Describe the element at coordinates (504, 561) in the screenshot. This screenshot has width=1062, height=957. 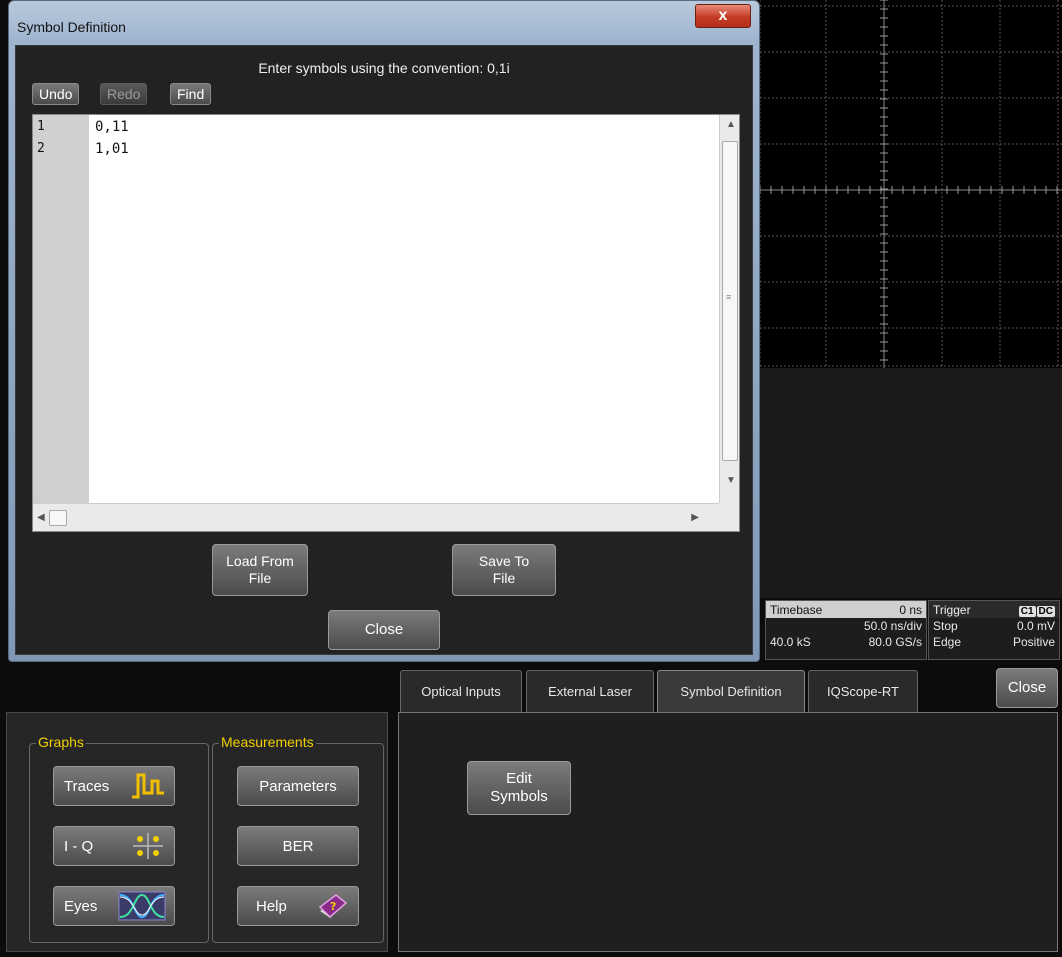
I see `save-to-file-label-1: Save To` at that location.